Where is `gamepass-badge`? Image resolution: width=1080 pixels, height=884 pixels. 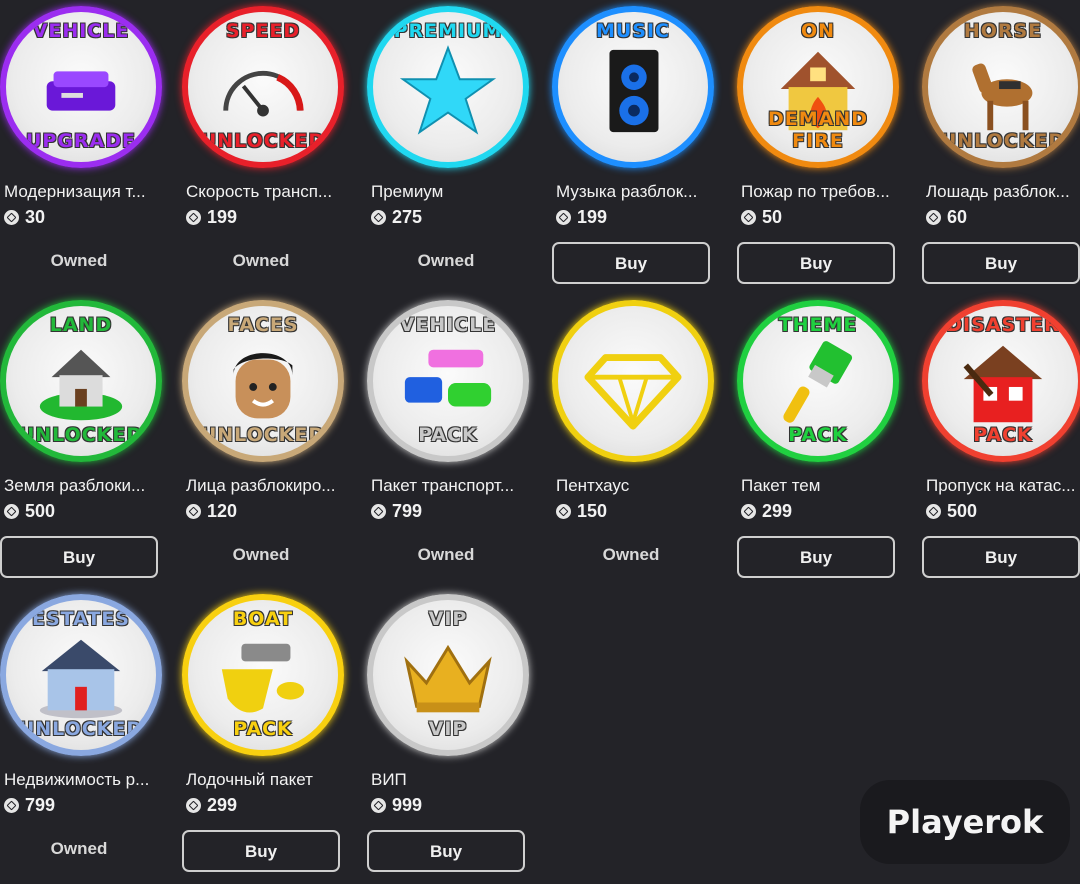
gamepass-badge is located at coordinates (633, 381).